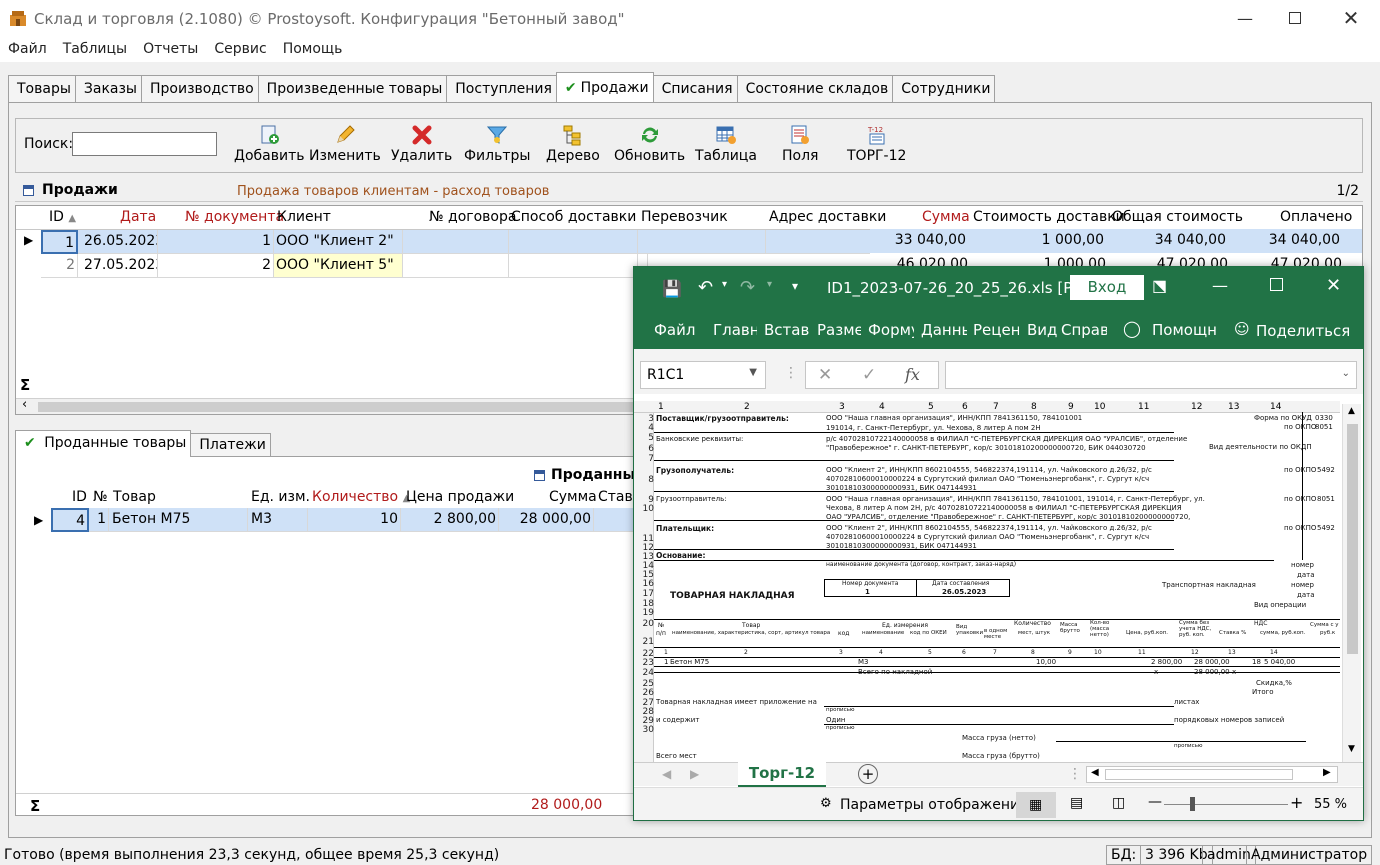 The image size is (1380, 865). I want to click on cell-rate, so click(615, 520).